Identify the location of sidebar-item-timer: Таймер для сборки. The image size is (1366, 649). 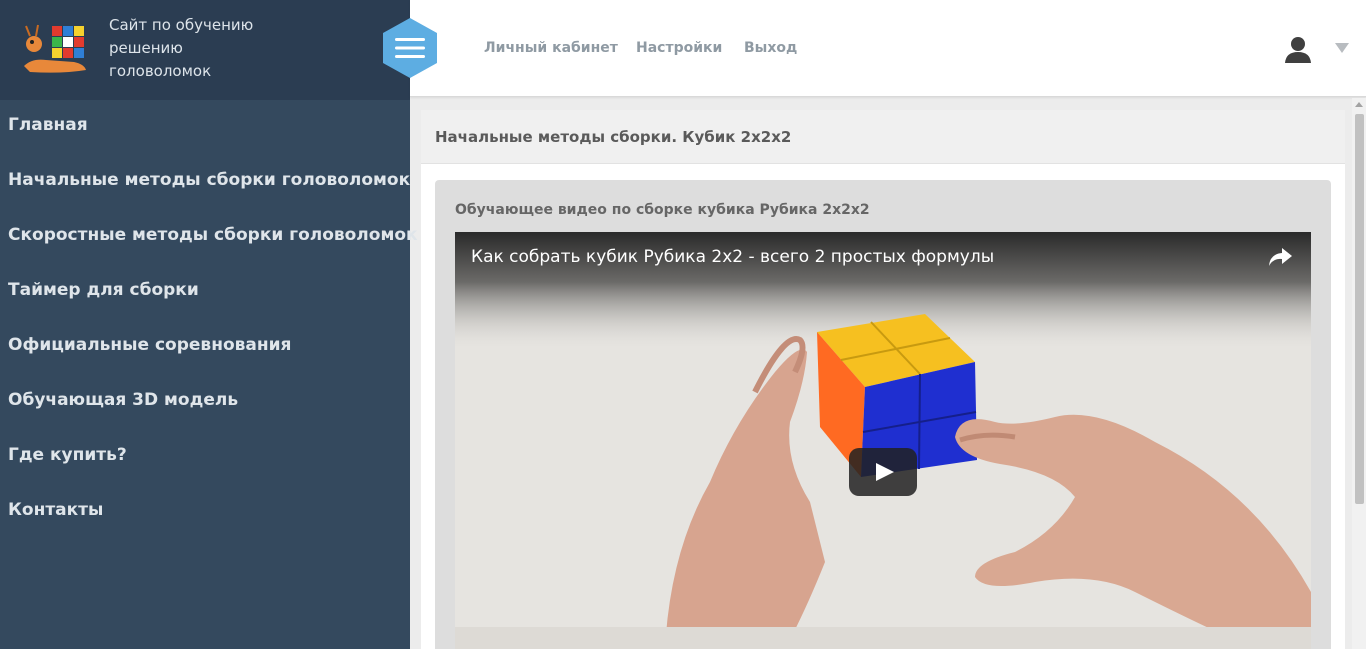
(103, 290).